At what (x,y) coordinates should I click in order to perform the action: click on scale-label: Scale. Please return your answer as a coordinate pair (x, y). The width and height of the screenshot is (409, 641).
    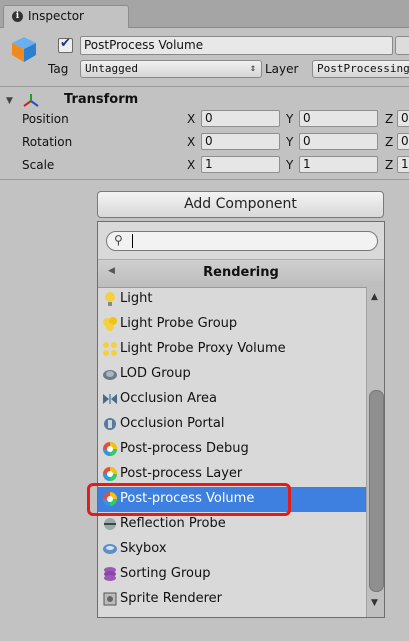
    Looking at the image, I should click on (38, 165).